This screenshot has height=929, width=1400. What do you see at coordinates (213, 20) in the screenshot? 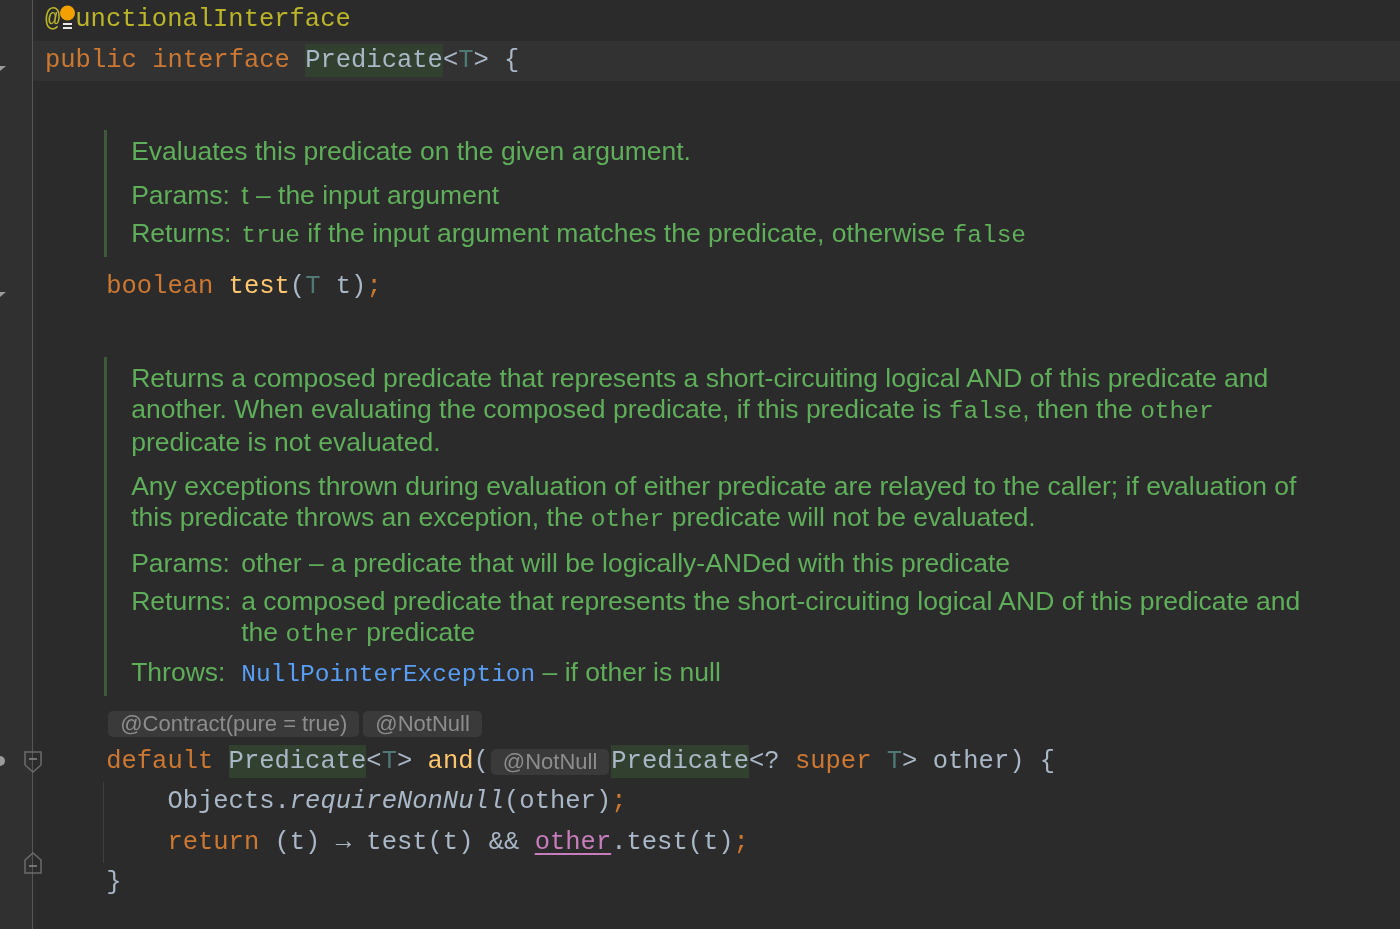
I see `code-line: unctionalInterface` at bounding box center [213, 20].